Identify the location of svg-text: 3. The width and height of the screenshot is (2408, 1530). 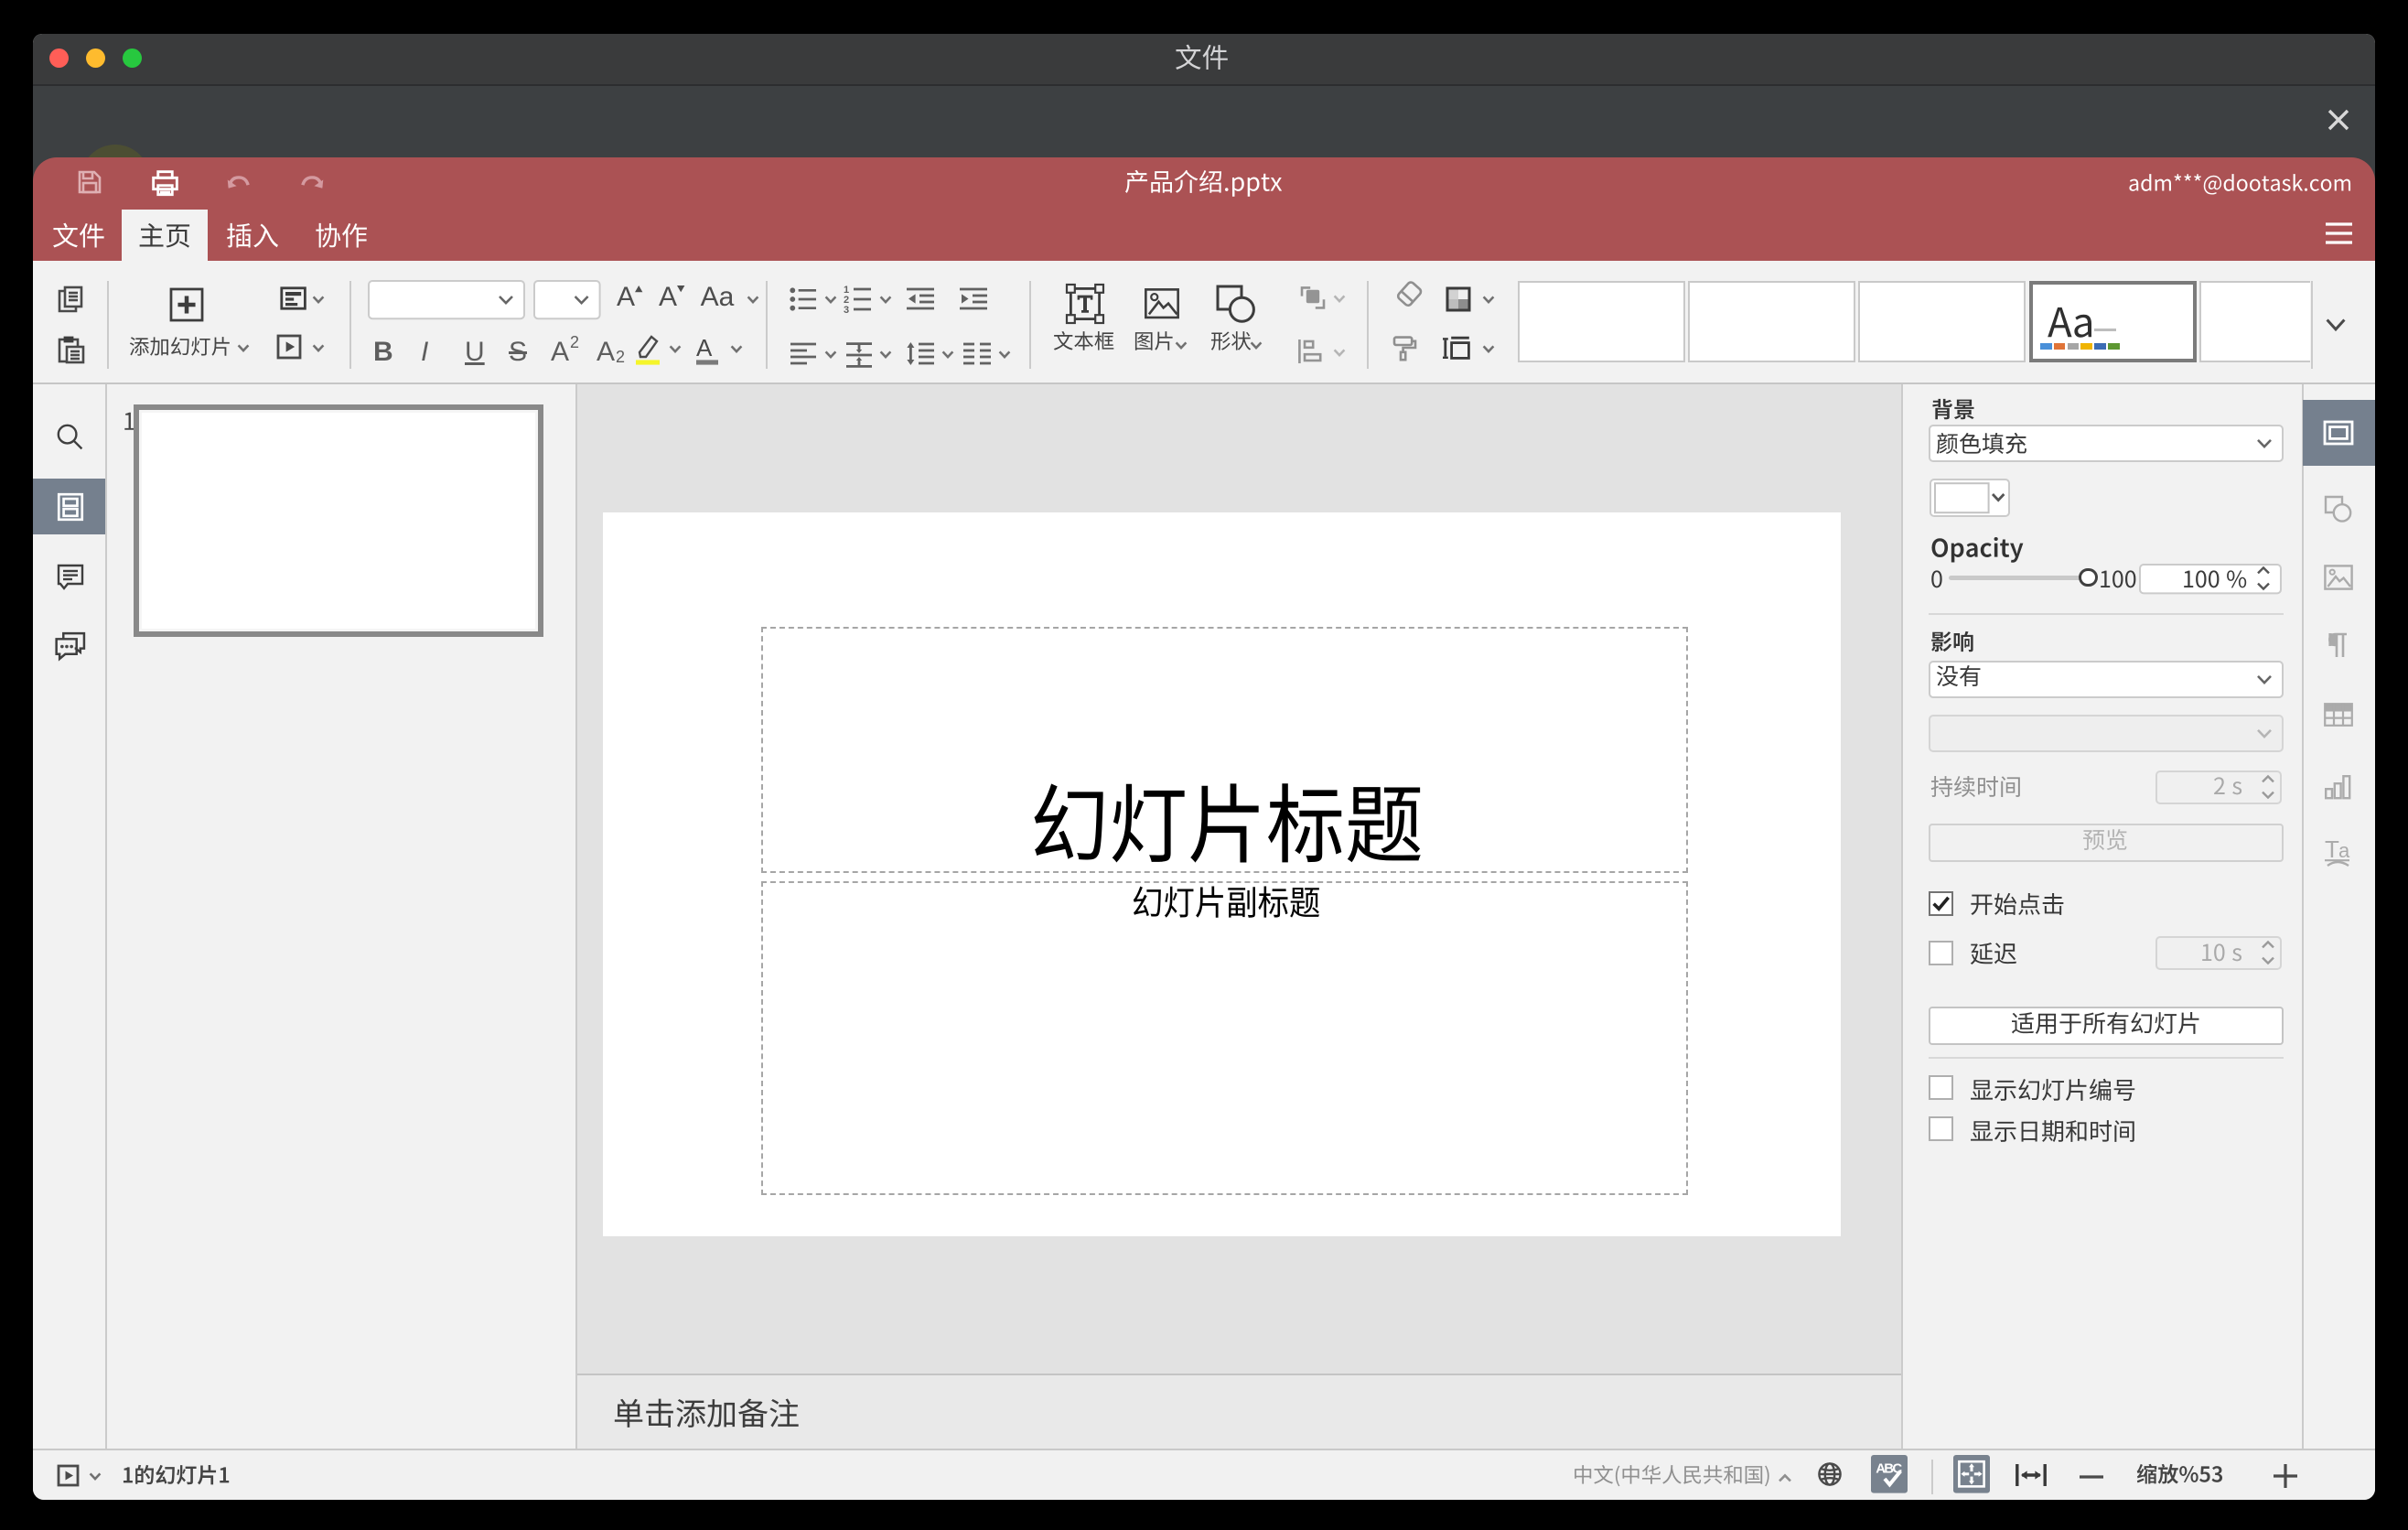
(846, 310).